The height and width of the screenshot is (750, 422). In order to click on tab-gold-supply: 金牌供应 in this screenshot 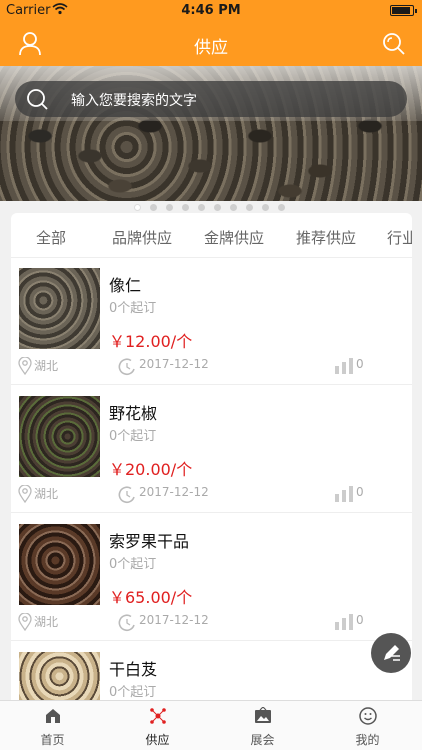, I will do `click(234, 237)`.